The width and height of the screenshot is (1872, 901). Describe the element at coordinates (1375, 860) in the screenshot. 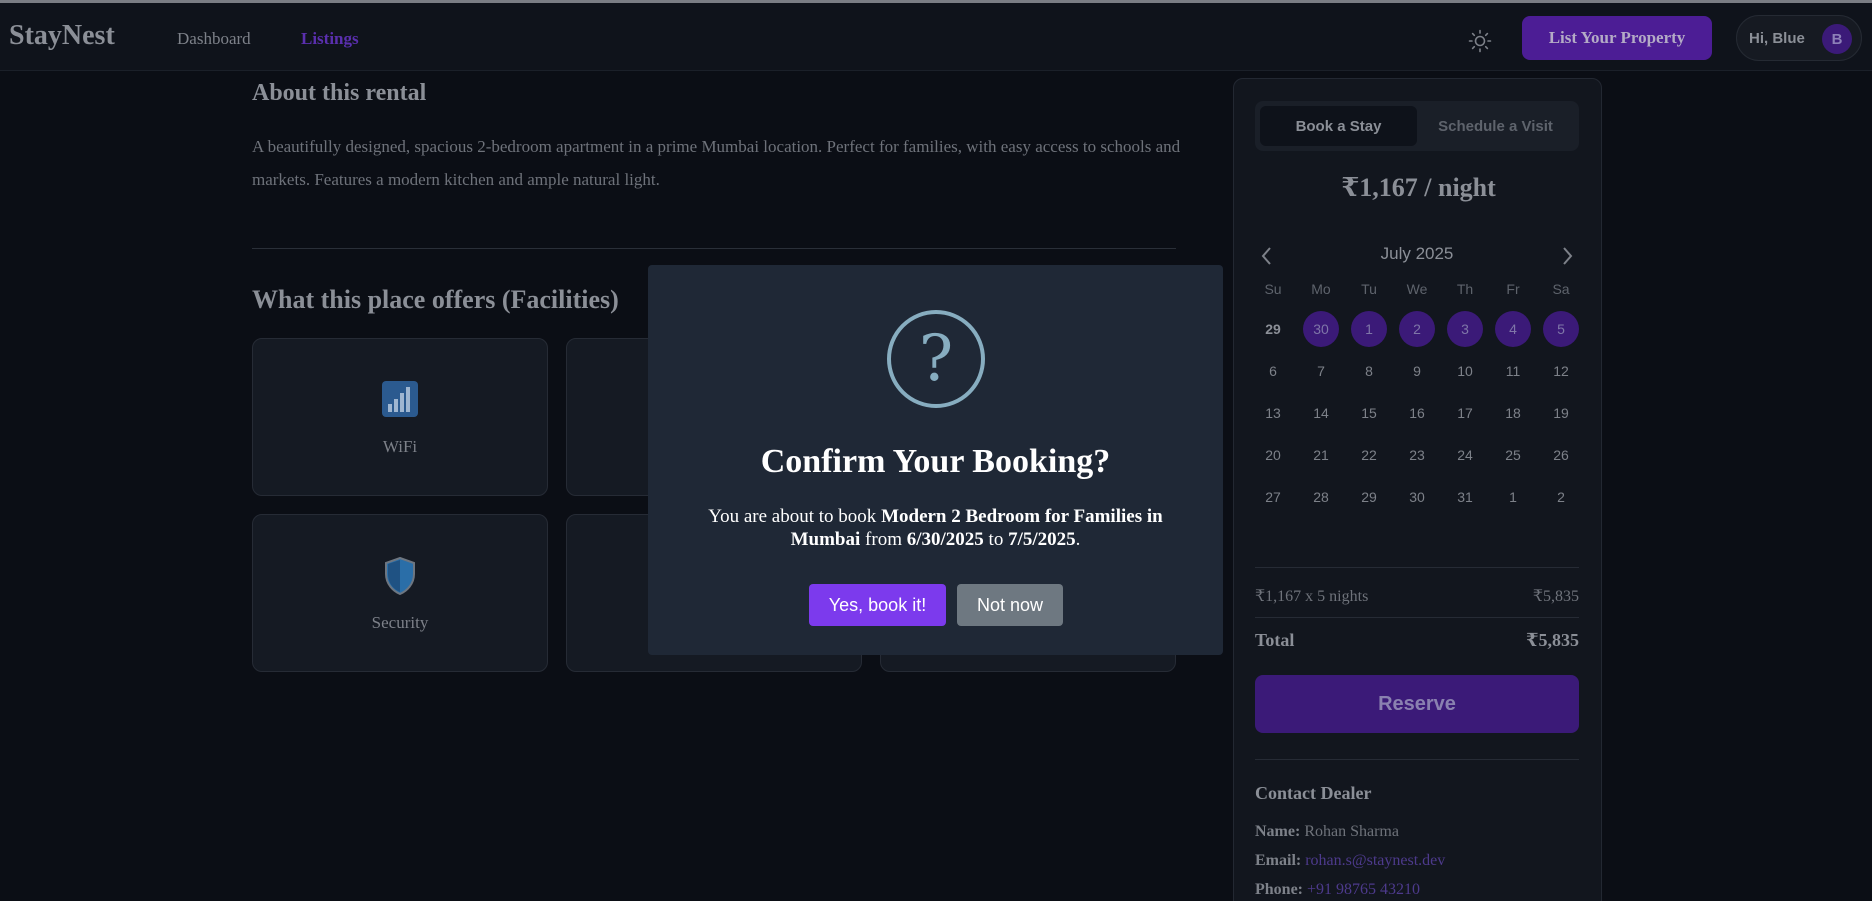

I see `email-link: rohan.s@staynest.dev` at that location.